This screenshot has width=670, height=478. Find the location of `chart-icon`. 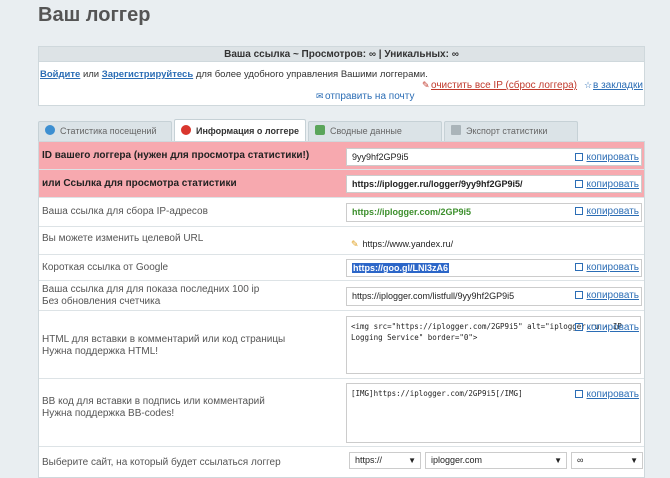

chart-icon is located at coordinates (50, 130).